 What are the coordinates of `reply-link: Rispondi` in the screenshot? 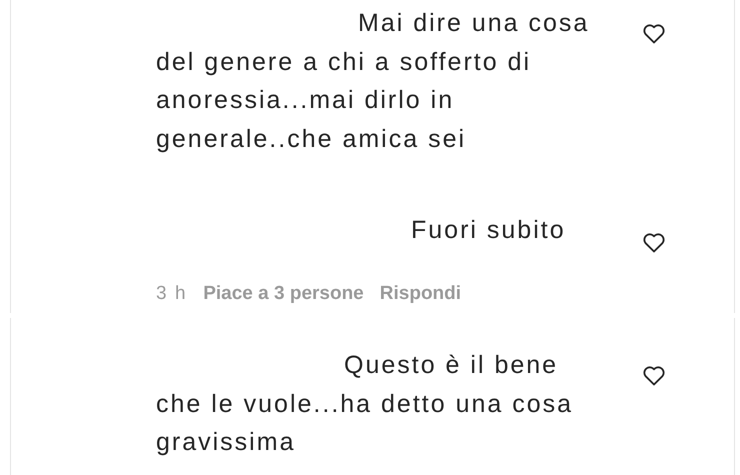 It's located at (421, 294).